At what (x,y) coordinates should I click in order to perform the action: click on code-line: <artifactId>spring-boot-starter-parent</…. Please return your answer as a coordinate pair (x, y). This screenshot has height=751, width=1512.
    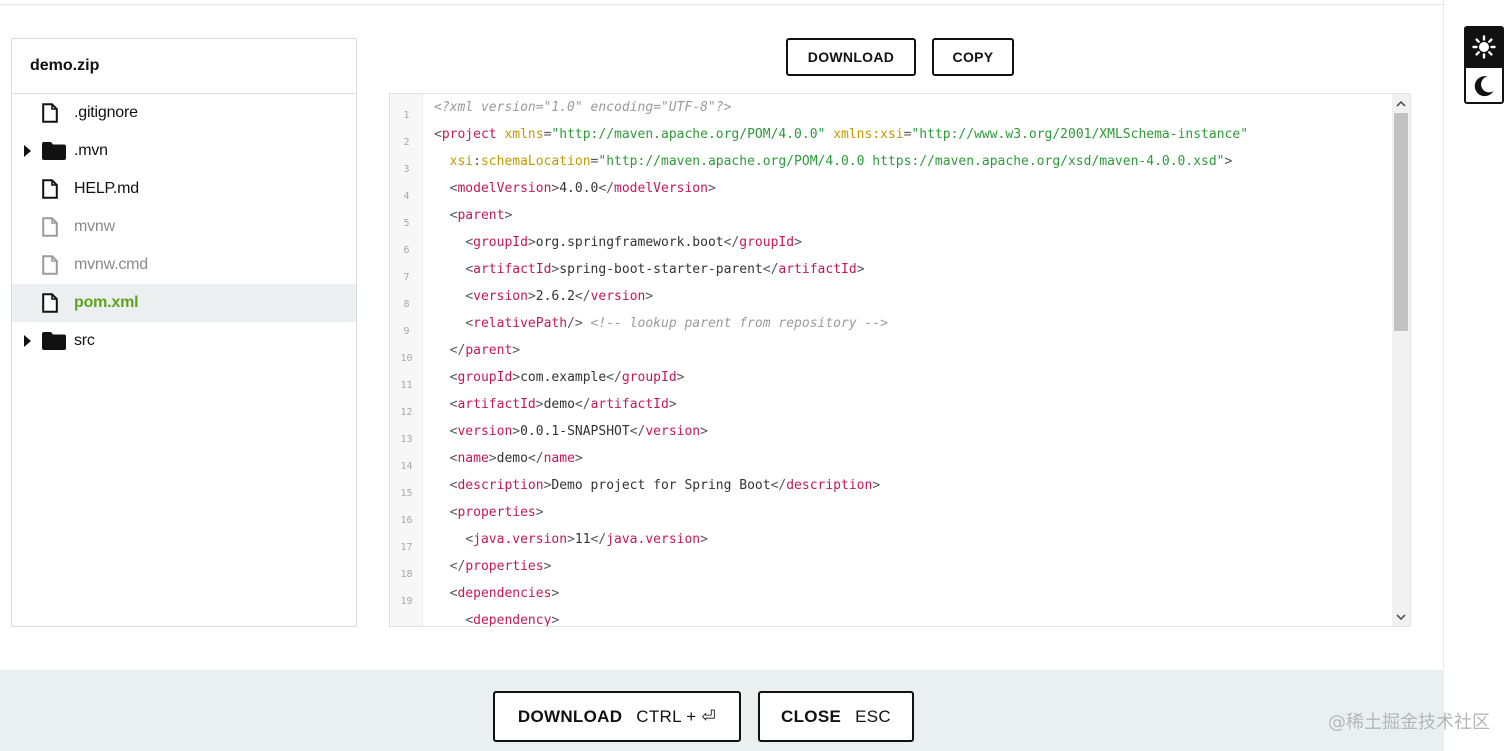
    Looking at the image, I should click on (665, 269).